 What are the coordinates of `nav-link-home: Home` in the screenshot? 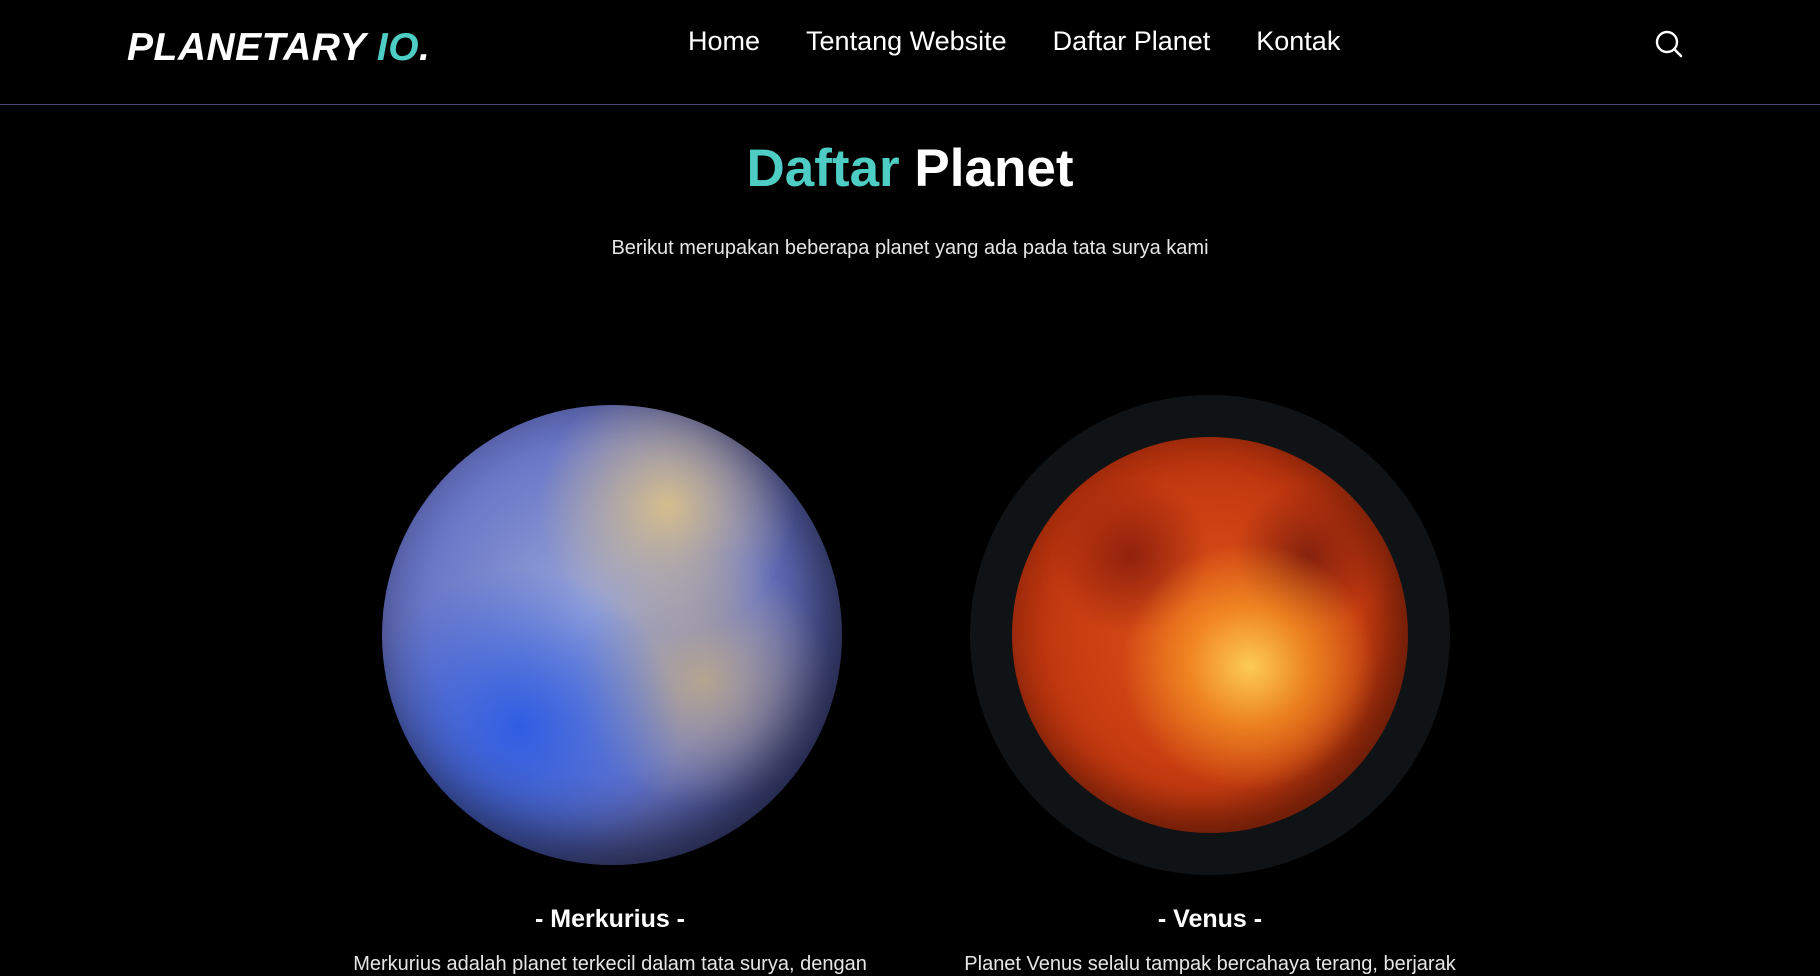 It's located at (724, 41).